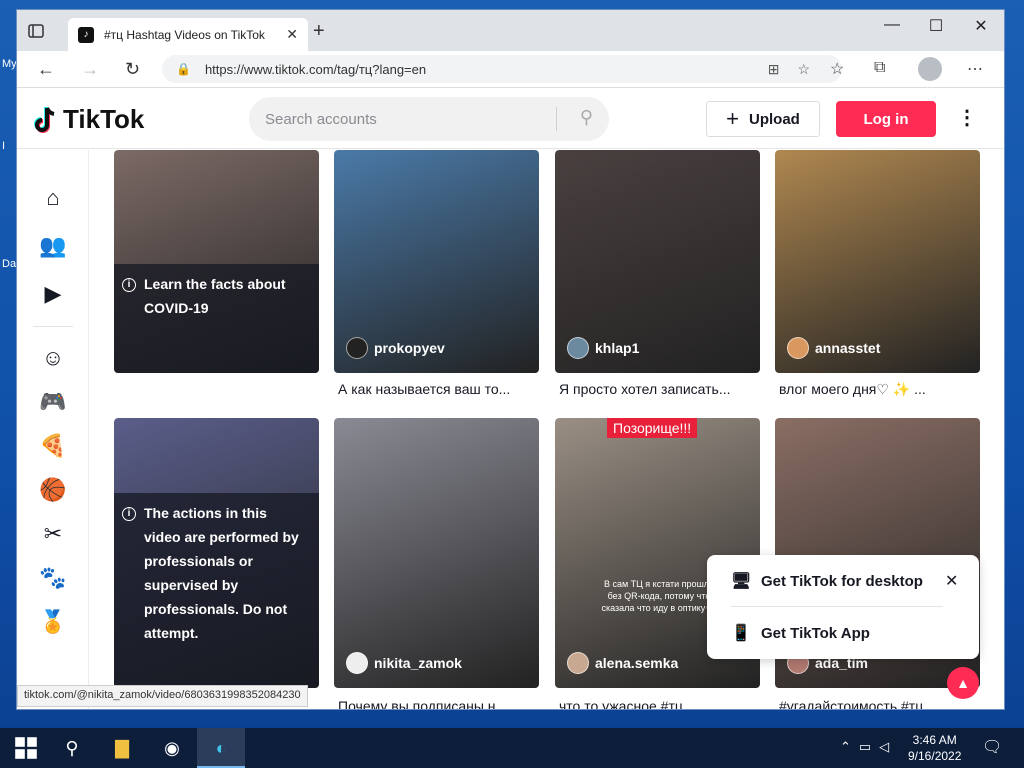 The width and height of the screenshot is (1024, 768). What do you see at coordinates (877, 261) in the screenshot?
I see `video-thumbnail: annasstet` at bounding box center [877, 261].